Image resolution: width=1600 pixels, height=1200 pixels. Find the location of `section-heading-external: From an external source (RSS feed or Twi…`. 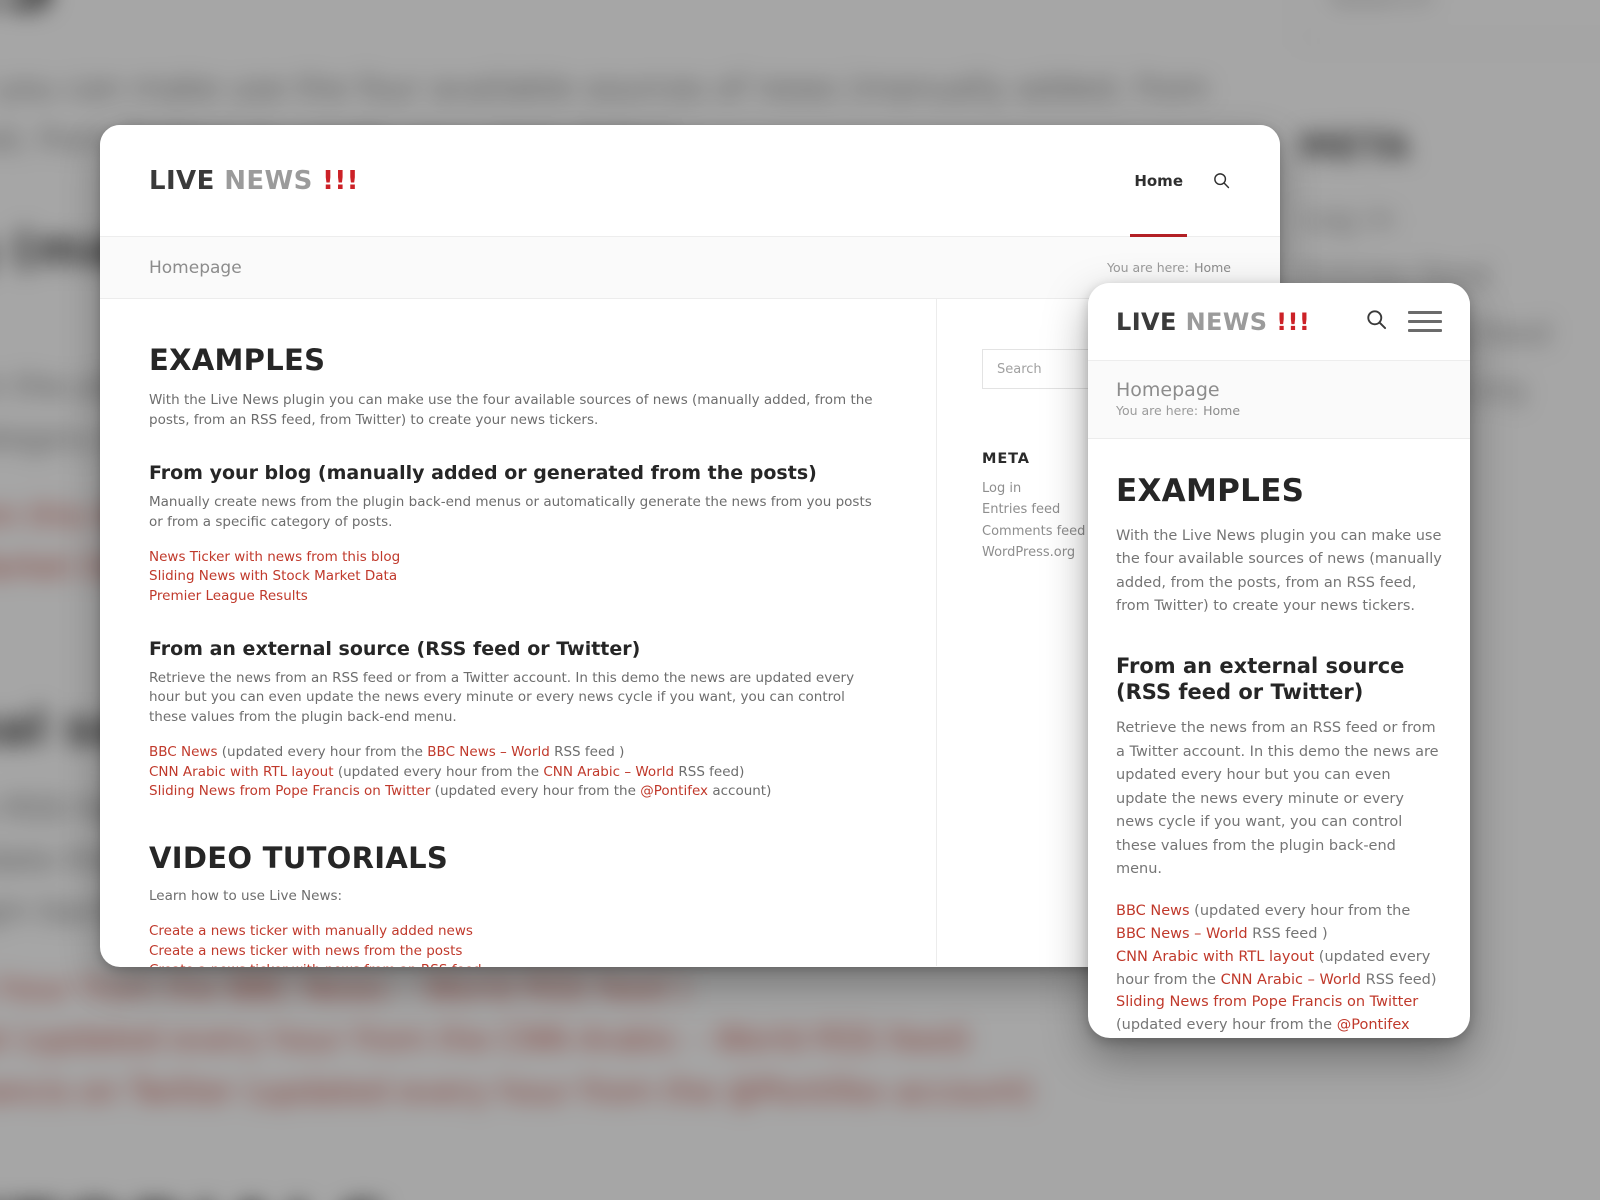

section-heading-external: From an external source (RSS feed or Twi… is located at coordinates (395, 648).